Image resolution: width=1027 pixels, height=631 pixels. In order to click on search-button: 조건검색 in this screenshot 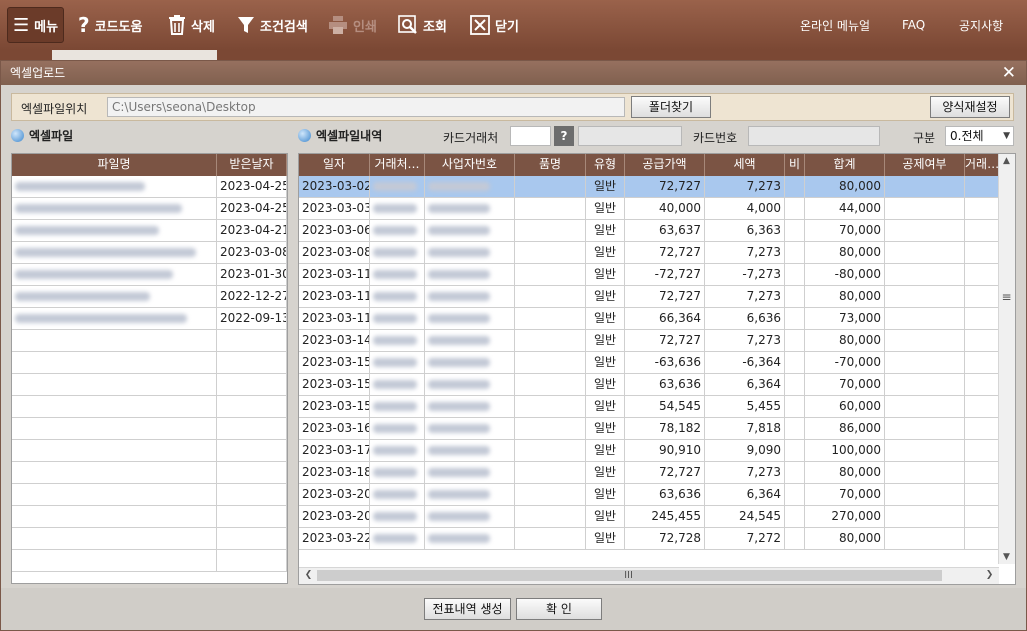, I will do `click(272, 25)`.